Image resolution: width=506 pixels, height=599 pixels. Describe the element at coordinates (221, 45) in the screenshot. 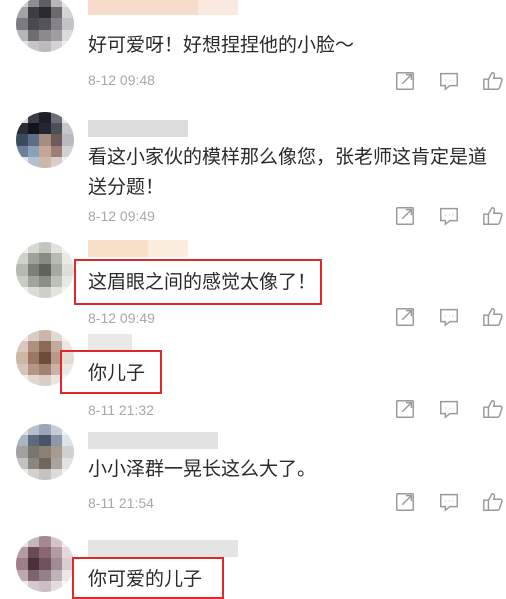

I see `comment-text: 好可爱呀！好想捏捏他的小脸～` at that location.